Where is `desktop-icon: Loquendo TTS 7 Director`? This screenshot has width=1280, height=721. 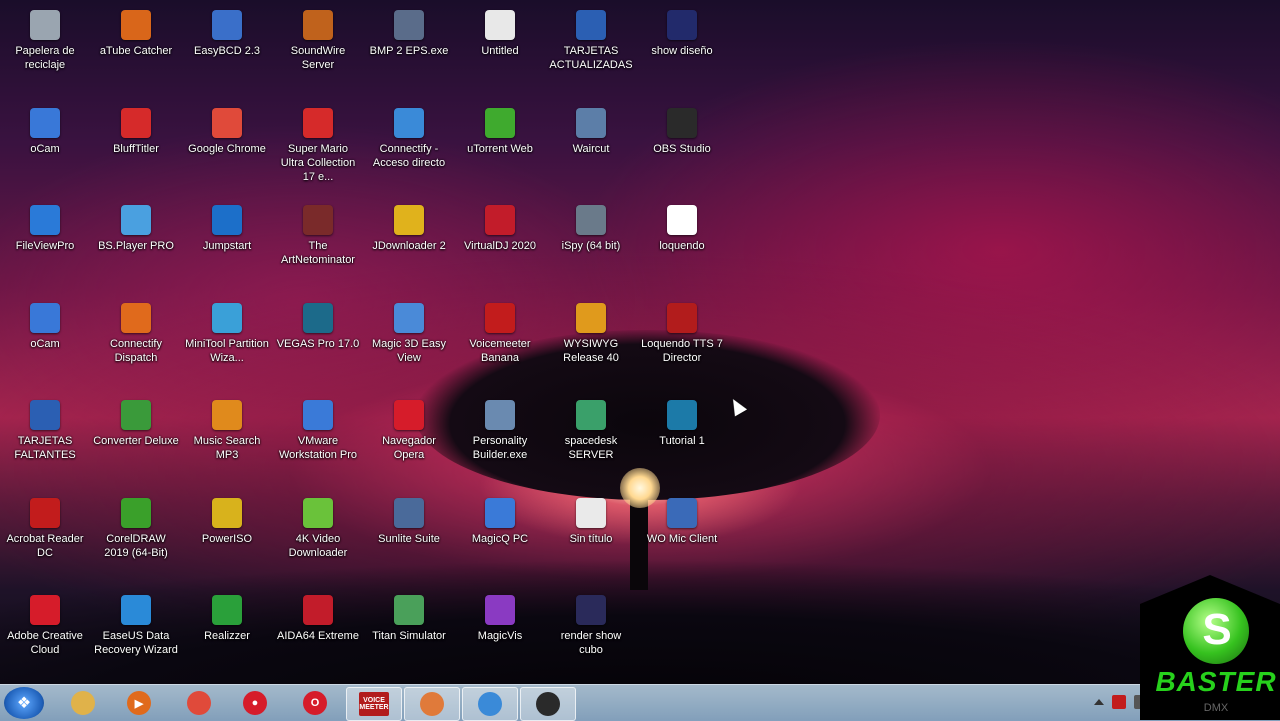
desktop-icon: Loquendo TTS 7 Director is located at coordinates (682, 331).